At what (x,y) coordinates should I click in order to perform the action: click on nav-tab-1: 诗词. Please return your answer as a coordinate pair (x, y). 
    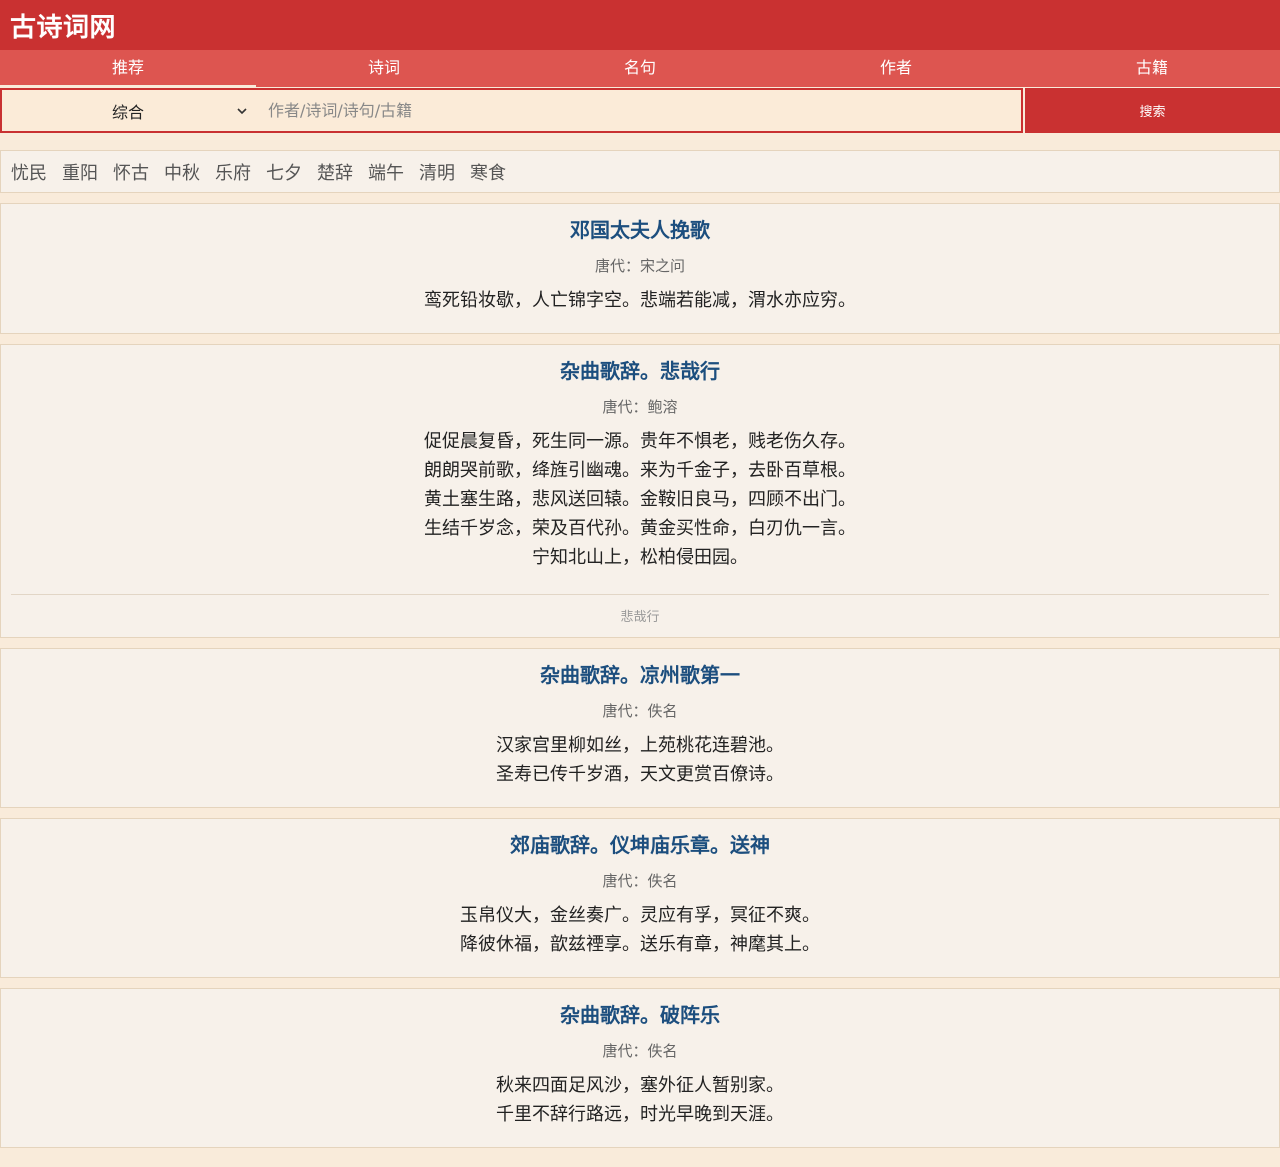
    Looking at the image, I should click on (384, 68).